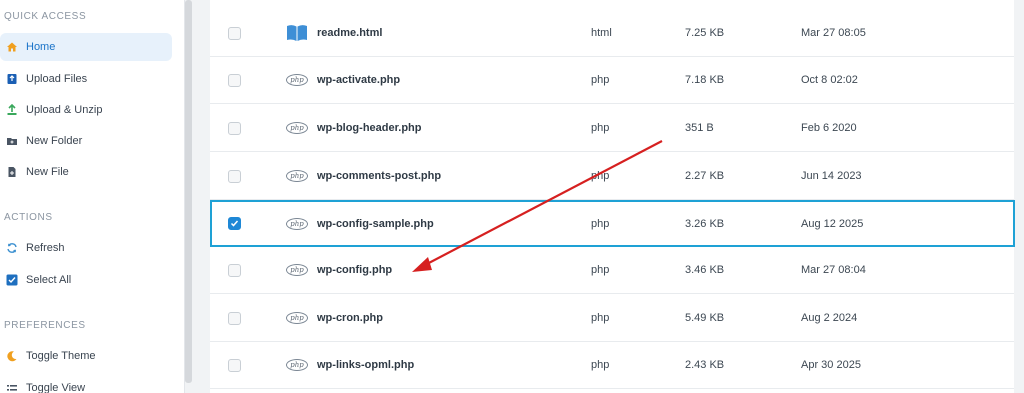 This screenshot has height=393, width=1024. I want to click on new-file-icon, so click(12, 172).